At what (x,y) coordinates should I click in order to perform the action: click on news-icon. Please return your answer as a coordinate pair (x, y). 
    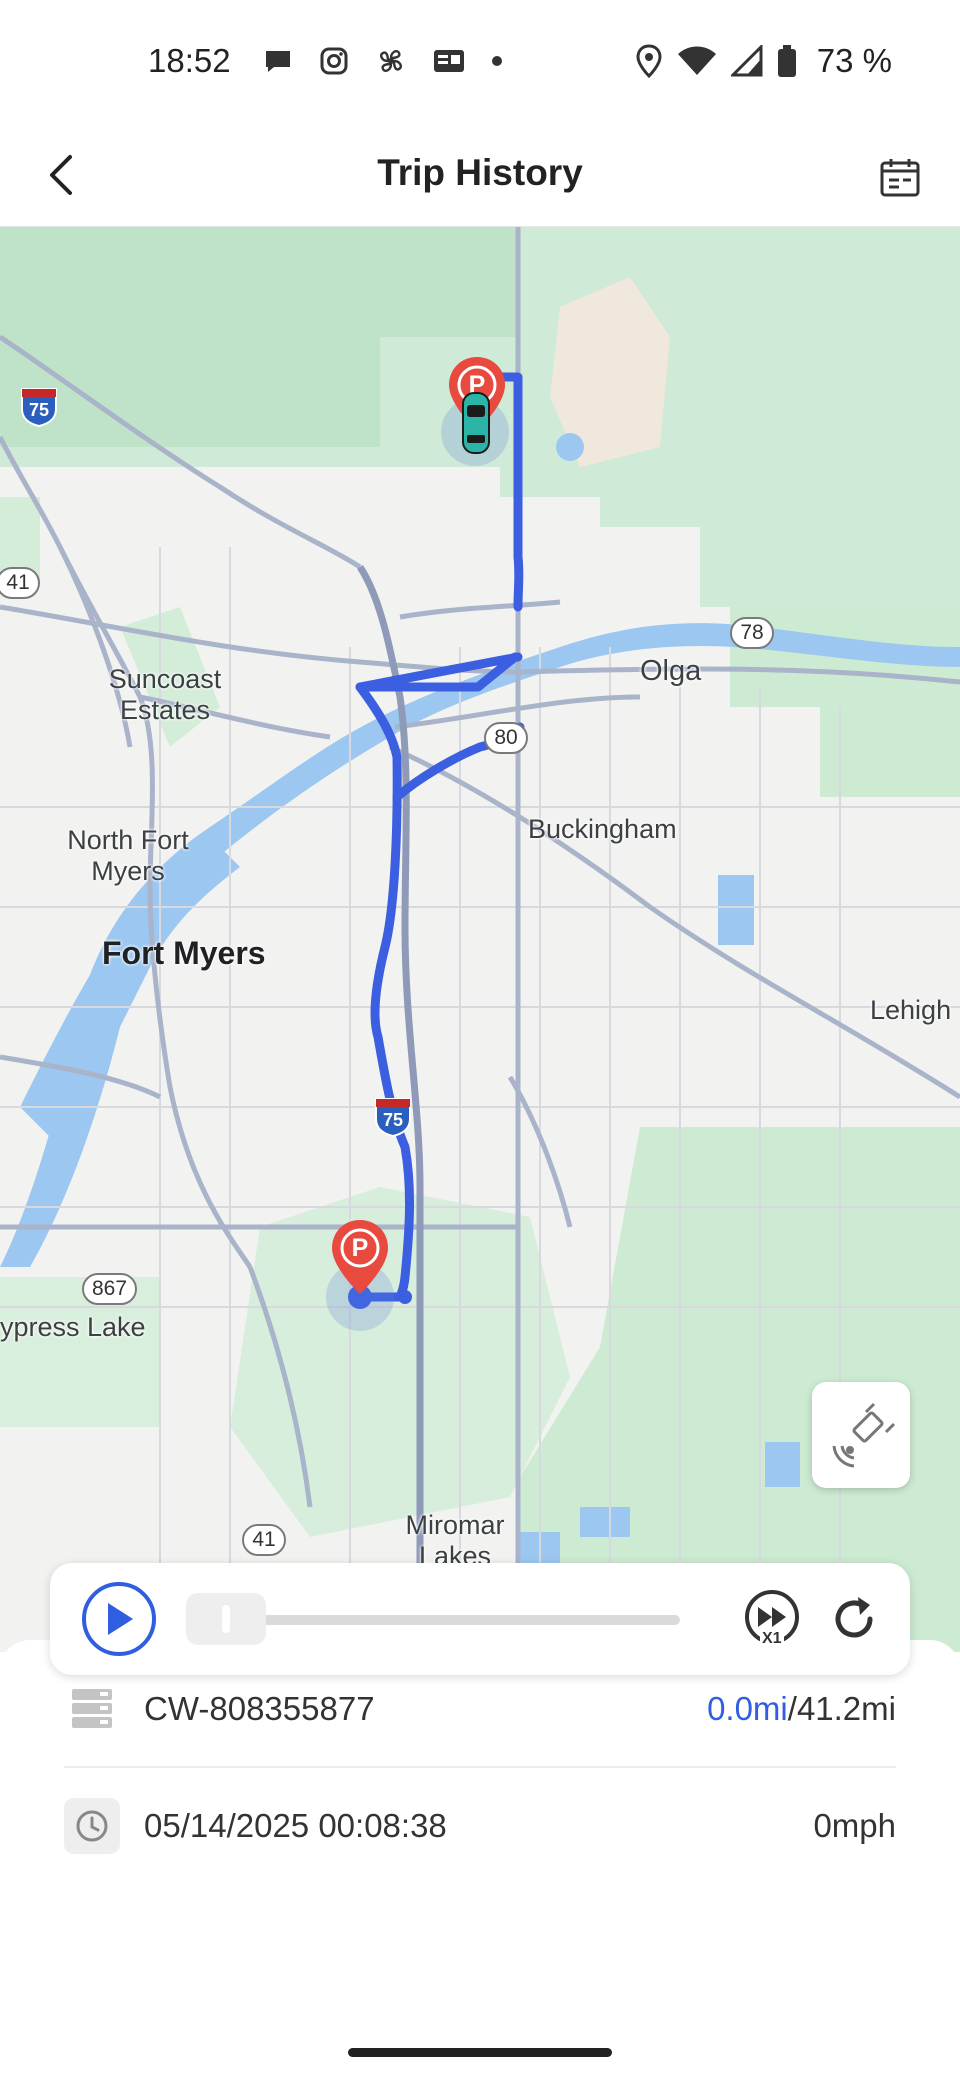
    Looking at the image, I should click on (449, 61).